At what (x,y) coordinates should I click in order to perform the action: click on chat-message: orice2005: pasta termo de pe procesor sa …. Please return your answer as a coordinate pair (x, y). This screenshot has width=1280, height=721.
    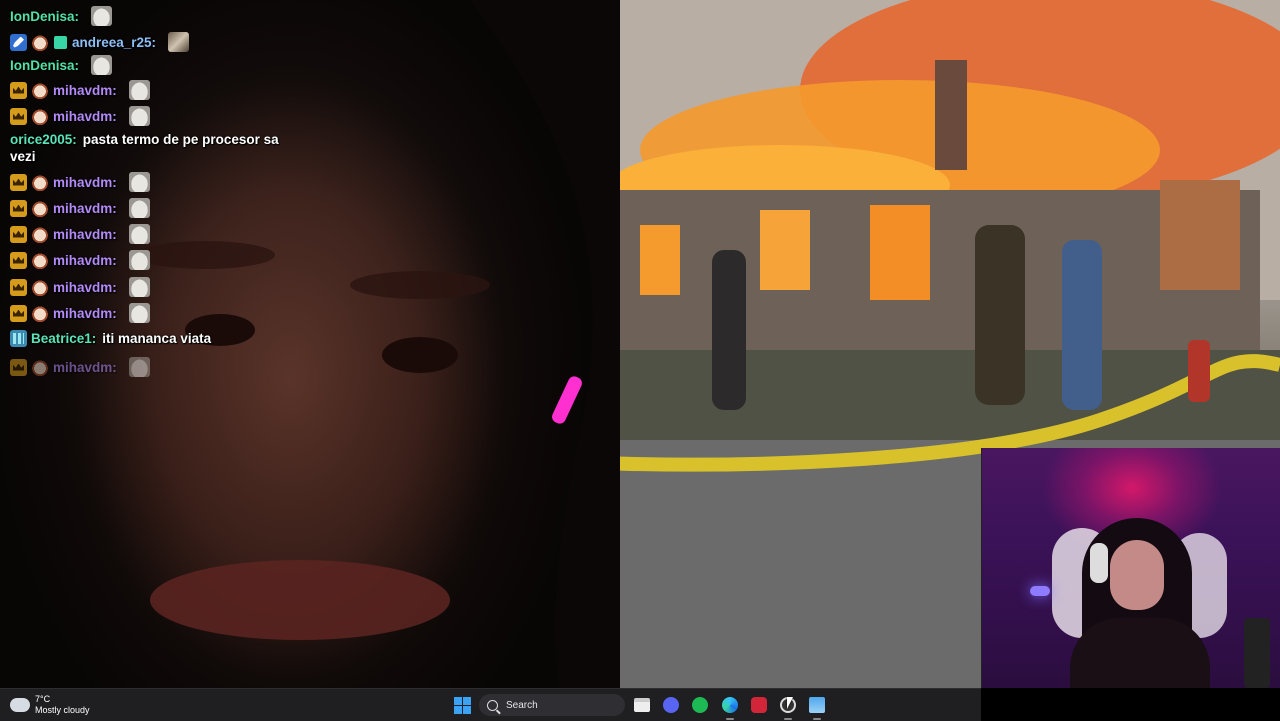
    Looking at the image, I should click on (155, 148).